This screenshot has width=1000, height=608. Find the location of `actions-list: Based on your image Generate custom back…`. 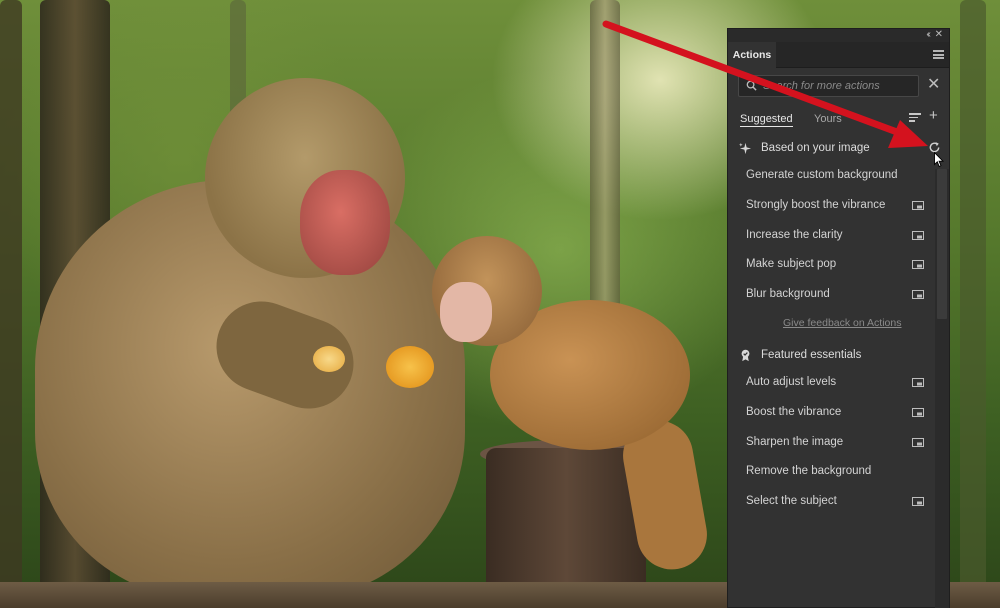

actions-list: Based on your image Generate custom back… is located at coordinates (834, 327).